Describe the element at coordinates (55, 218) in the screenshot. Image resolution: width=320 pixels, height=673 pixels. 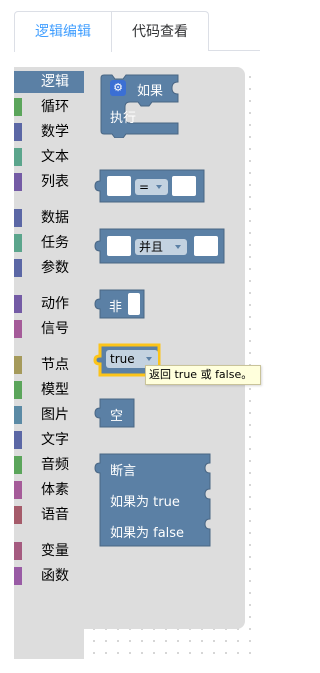
I see `category-label: 数据` at that location.